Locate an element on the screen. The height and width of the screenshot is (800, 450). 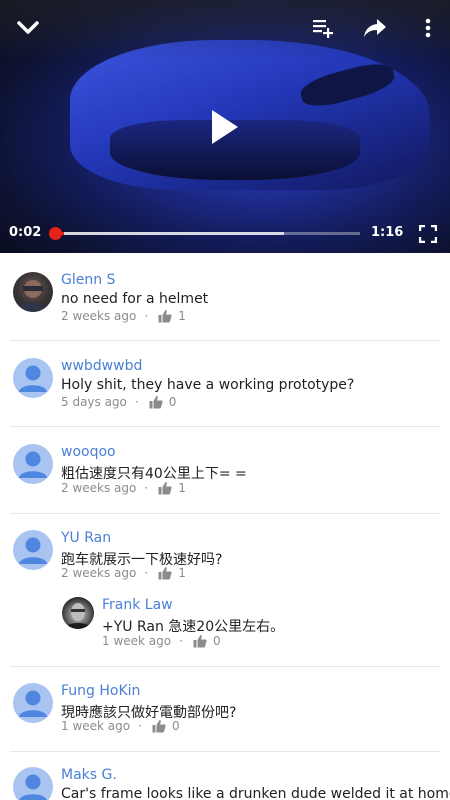
reply-text: +YU Ran 急速20公里左右。 is located at coordinates (193, 627).